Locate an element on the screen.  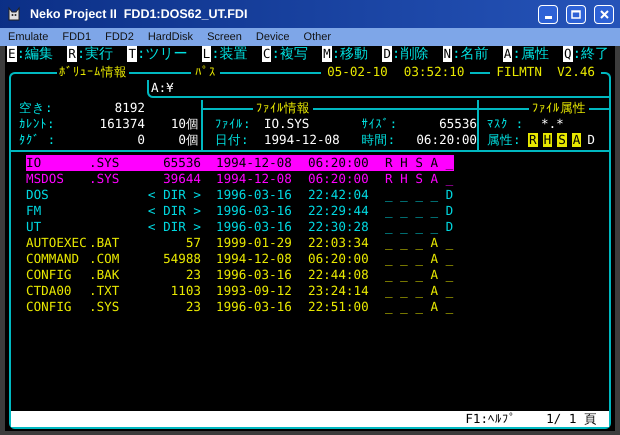
menu-item: Other is located at coordinates (318, 37).